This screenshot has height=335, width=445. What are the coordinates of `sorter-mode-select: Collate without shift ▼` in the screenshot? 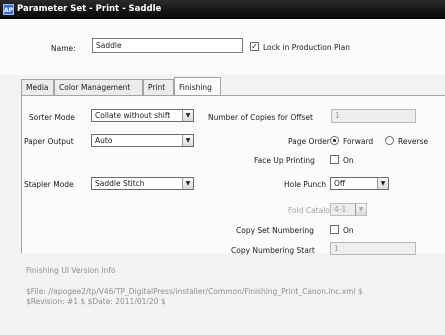 It's located at (142, 115).